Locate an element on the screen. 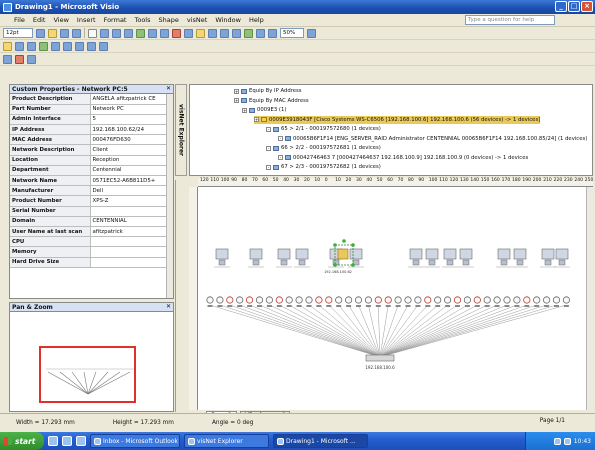 This screenshot has height=450, width=595. property-row: Location Reception is located at coordinates (91, 160).